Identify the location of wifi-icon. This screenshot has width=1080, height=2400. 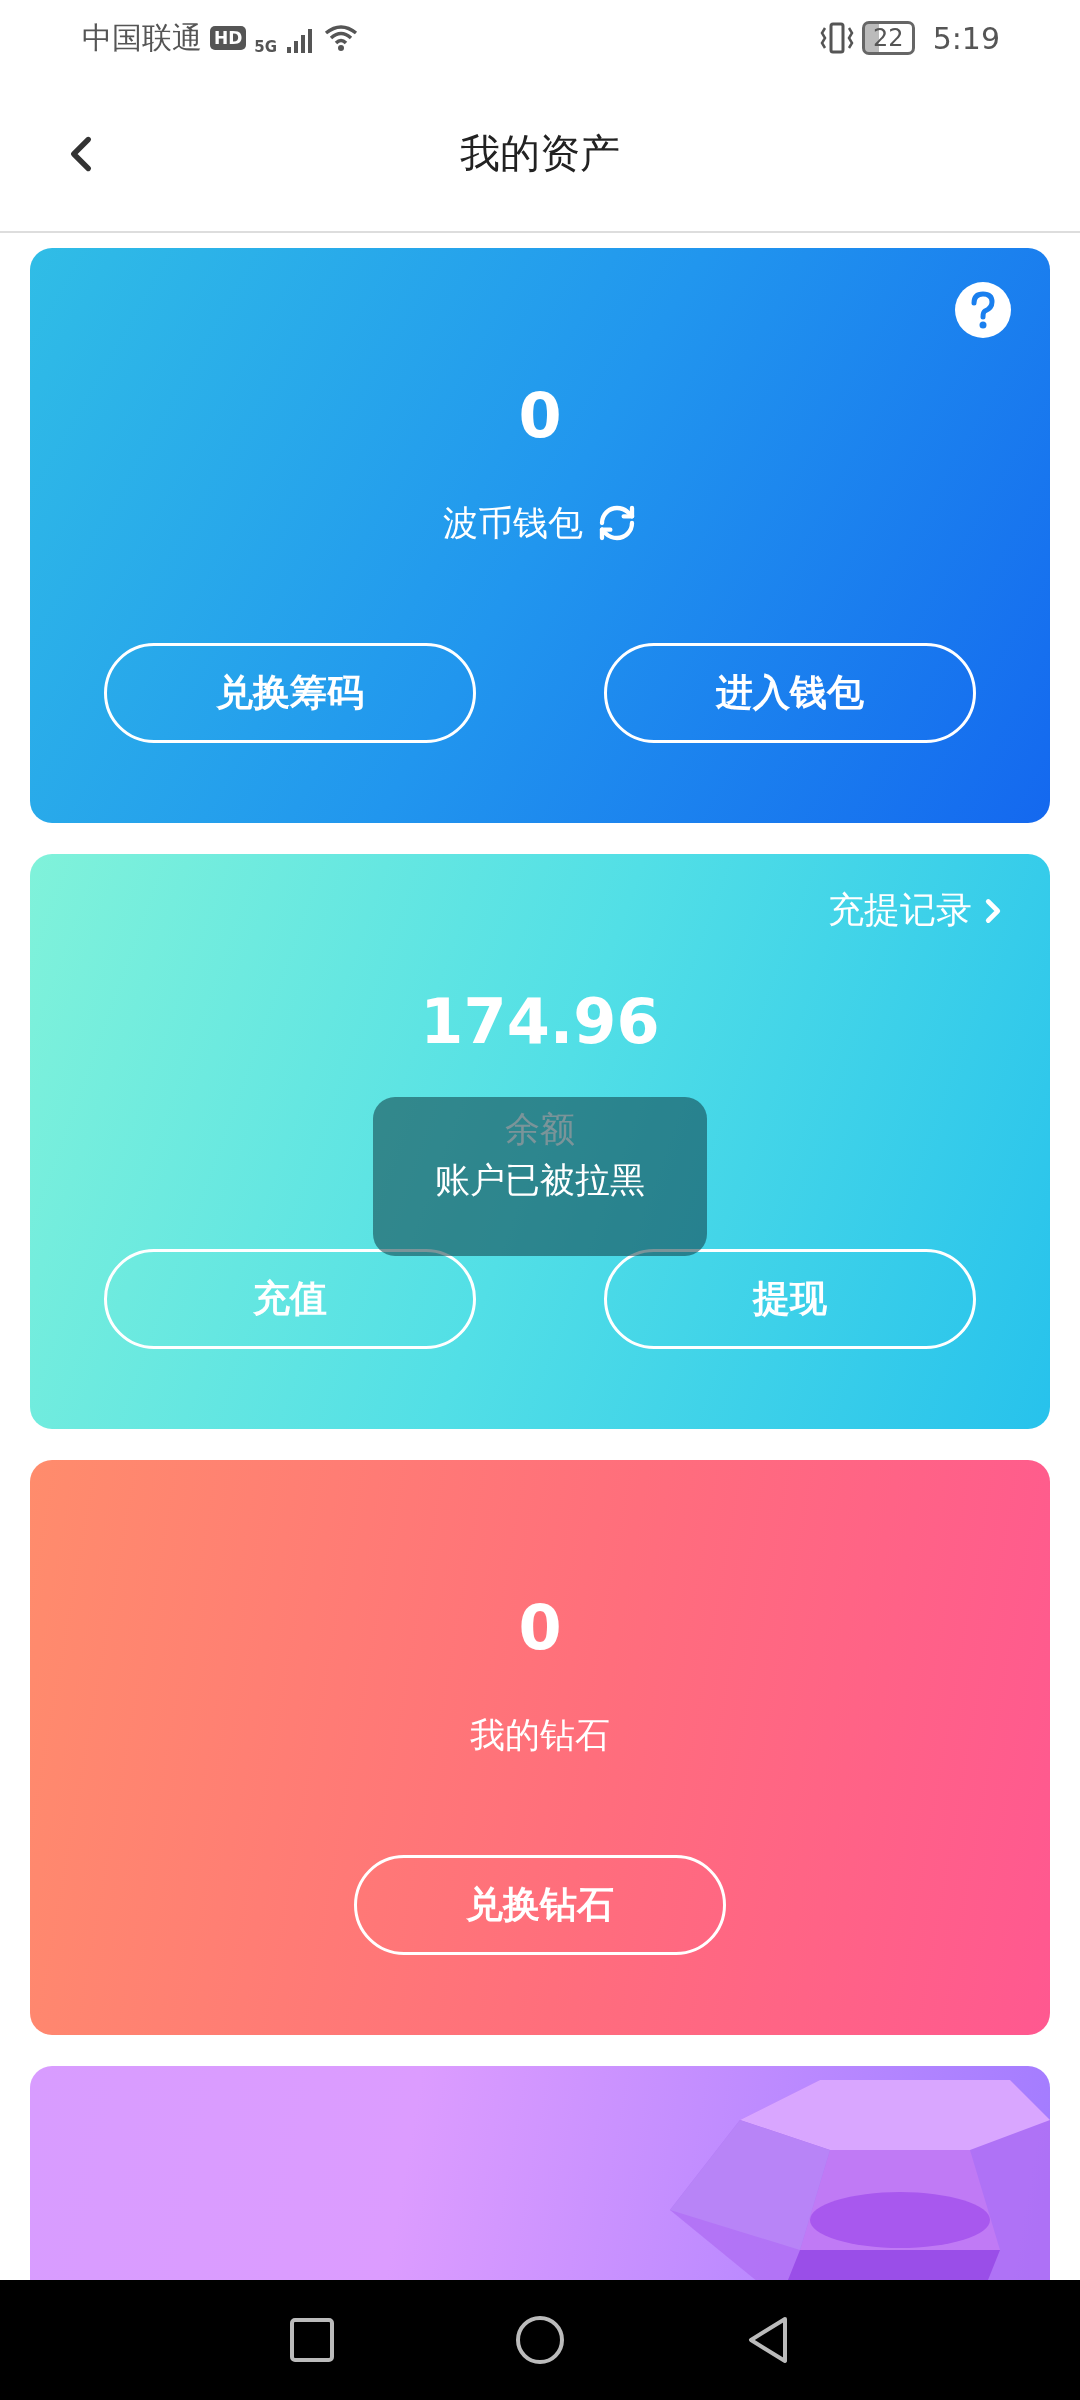
(341, 38).